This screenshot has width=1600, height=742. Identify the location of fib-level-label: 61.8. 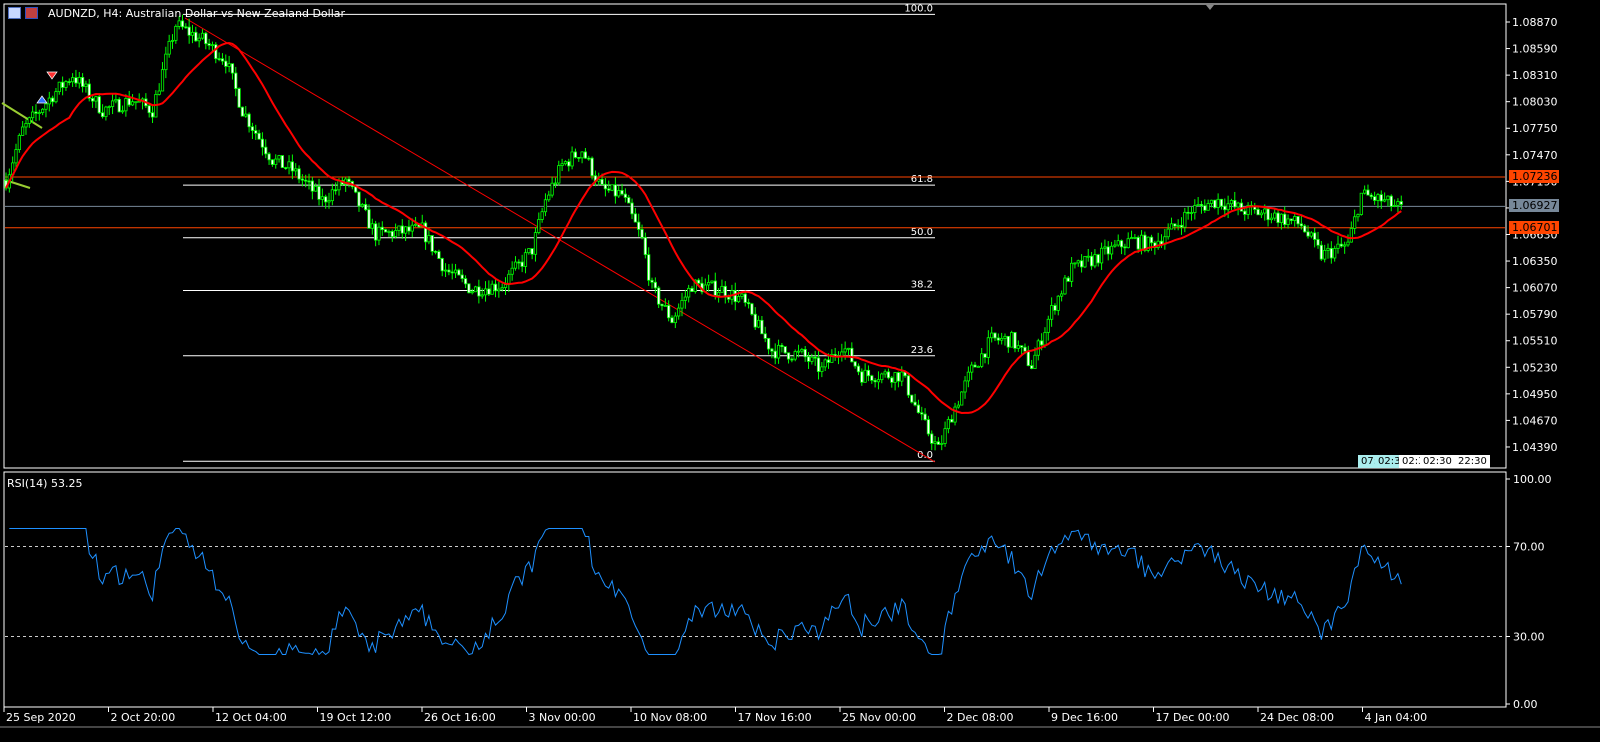
(922, 179).